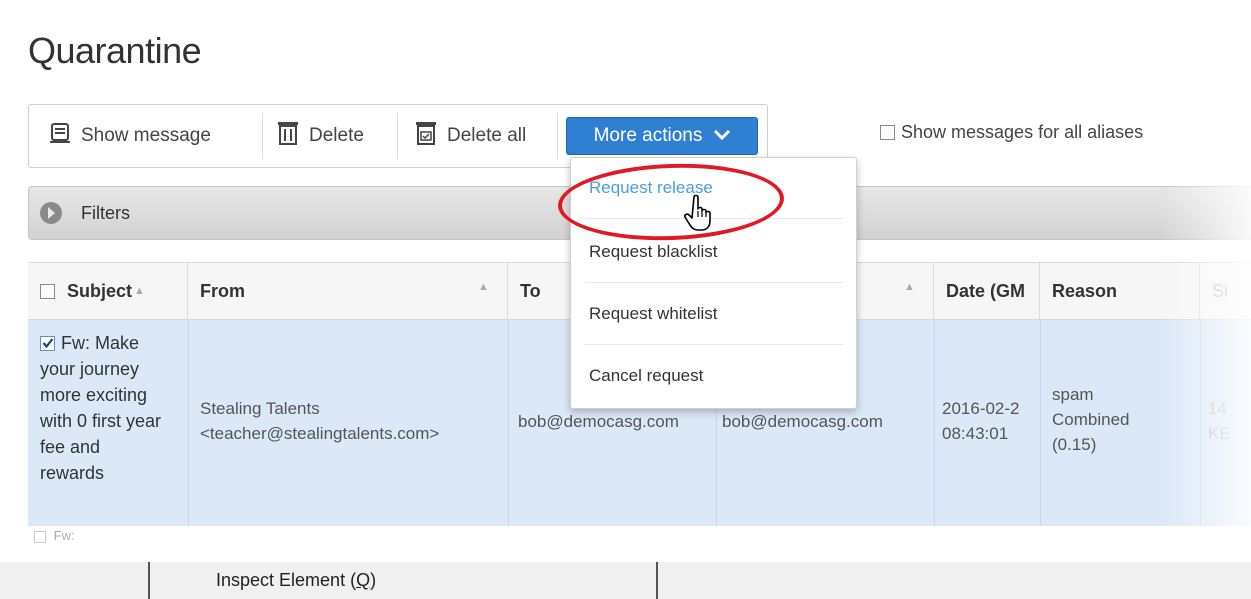  What do you see at coordinates (487, 135) in the screenshot?
I see `delete-all-label: Delete all` at bounding box center [487, 135].